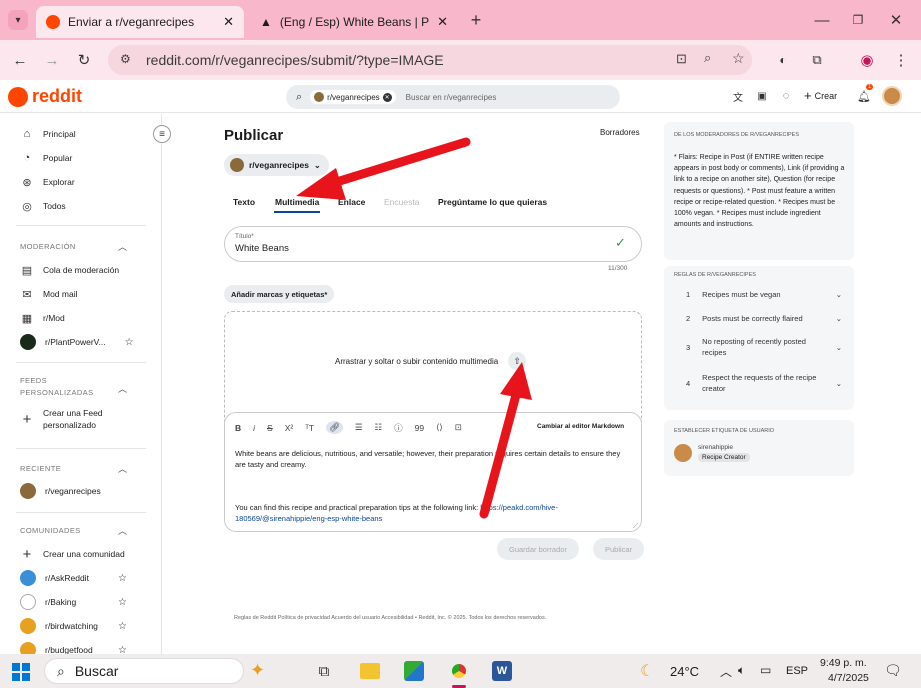 Image resolution: width=921 pixels, height=688 pixels. Describe the element at coordinates (476, 20) in the screenshot. I see `new-tab-button: +` at that location.